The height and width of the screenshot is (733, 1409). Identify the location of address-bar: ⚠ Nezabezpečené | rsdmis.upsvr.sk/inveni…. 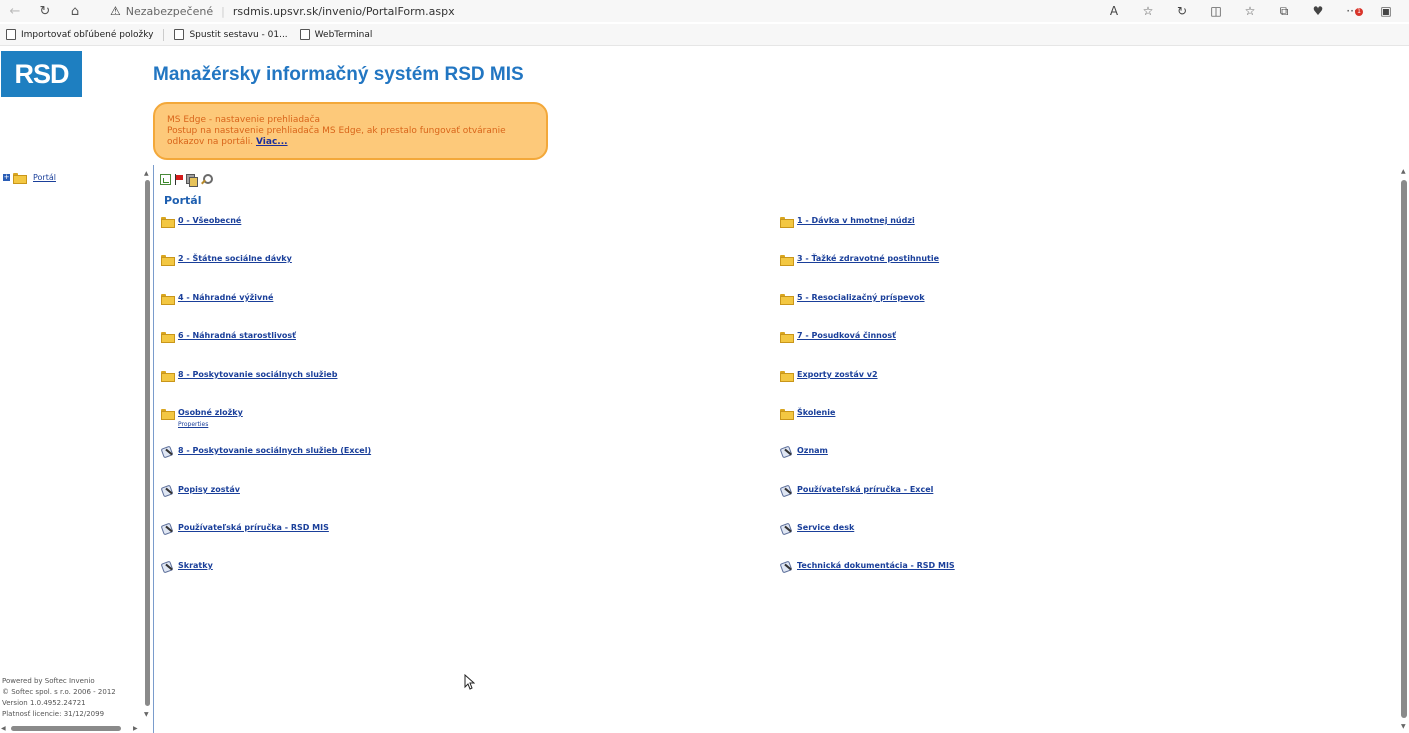
(602, 11).